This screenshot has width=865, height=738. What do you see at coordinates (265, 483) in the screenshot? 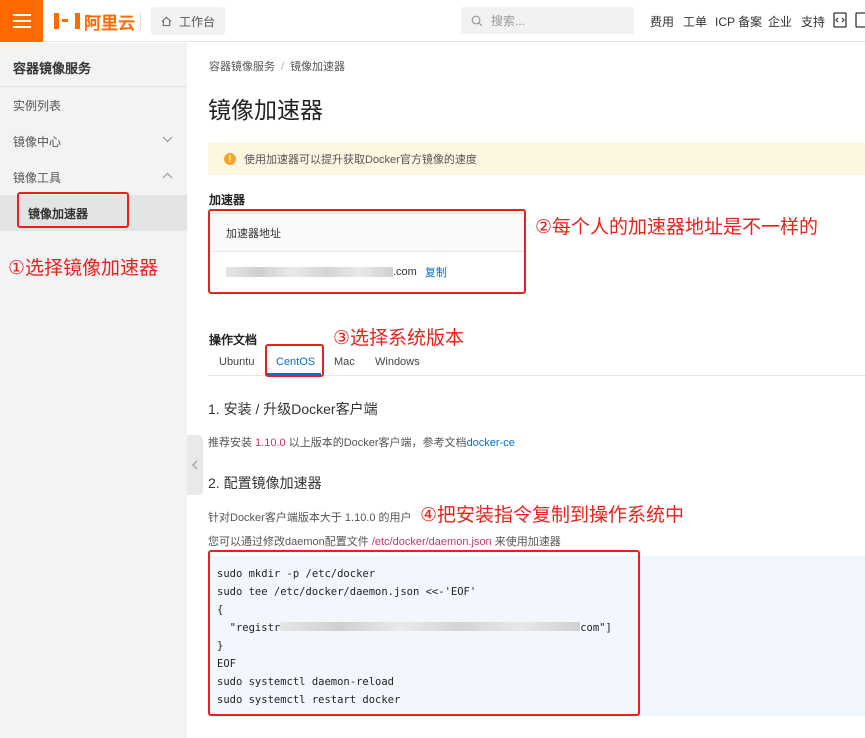
I see `step2-title: 2. 配置镜像加速器` at bounding box center [265, 483].